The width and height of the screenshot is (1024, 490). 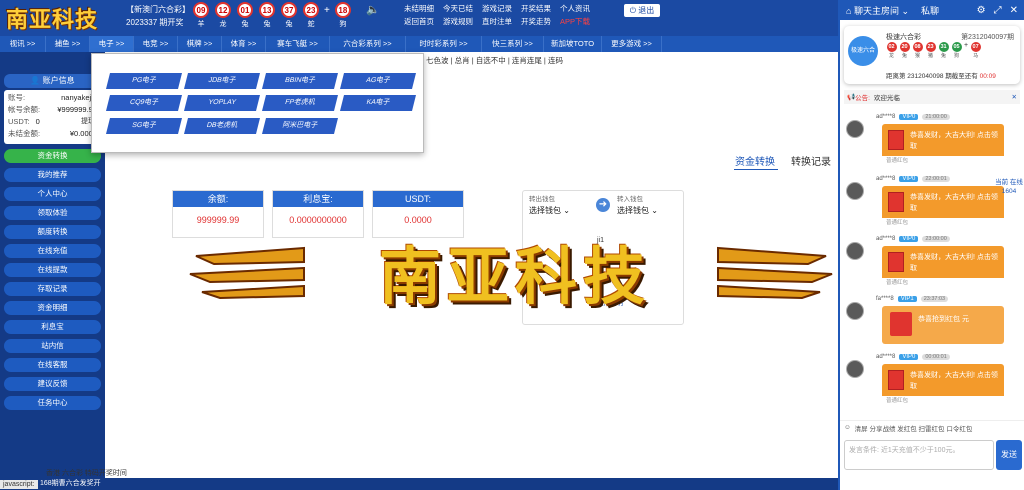 What do you see at coordinates (24, 109) in the screenshot?
I see `account-key: 帐号余额:` at bounding box center [24, 109].